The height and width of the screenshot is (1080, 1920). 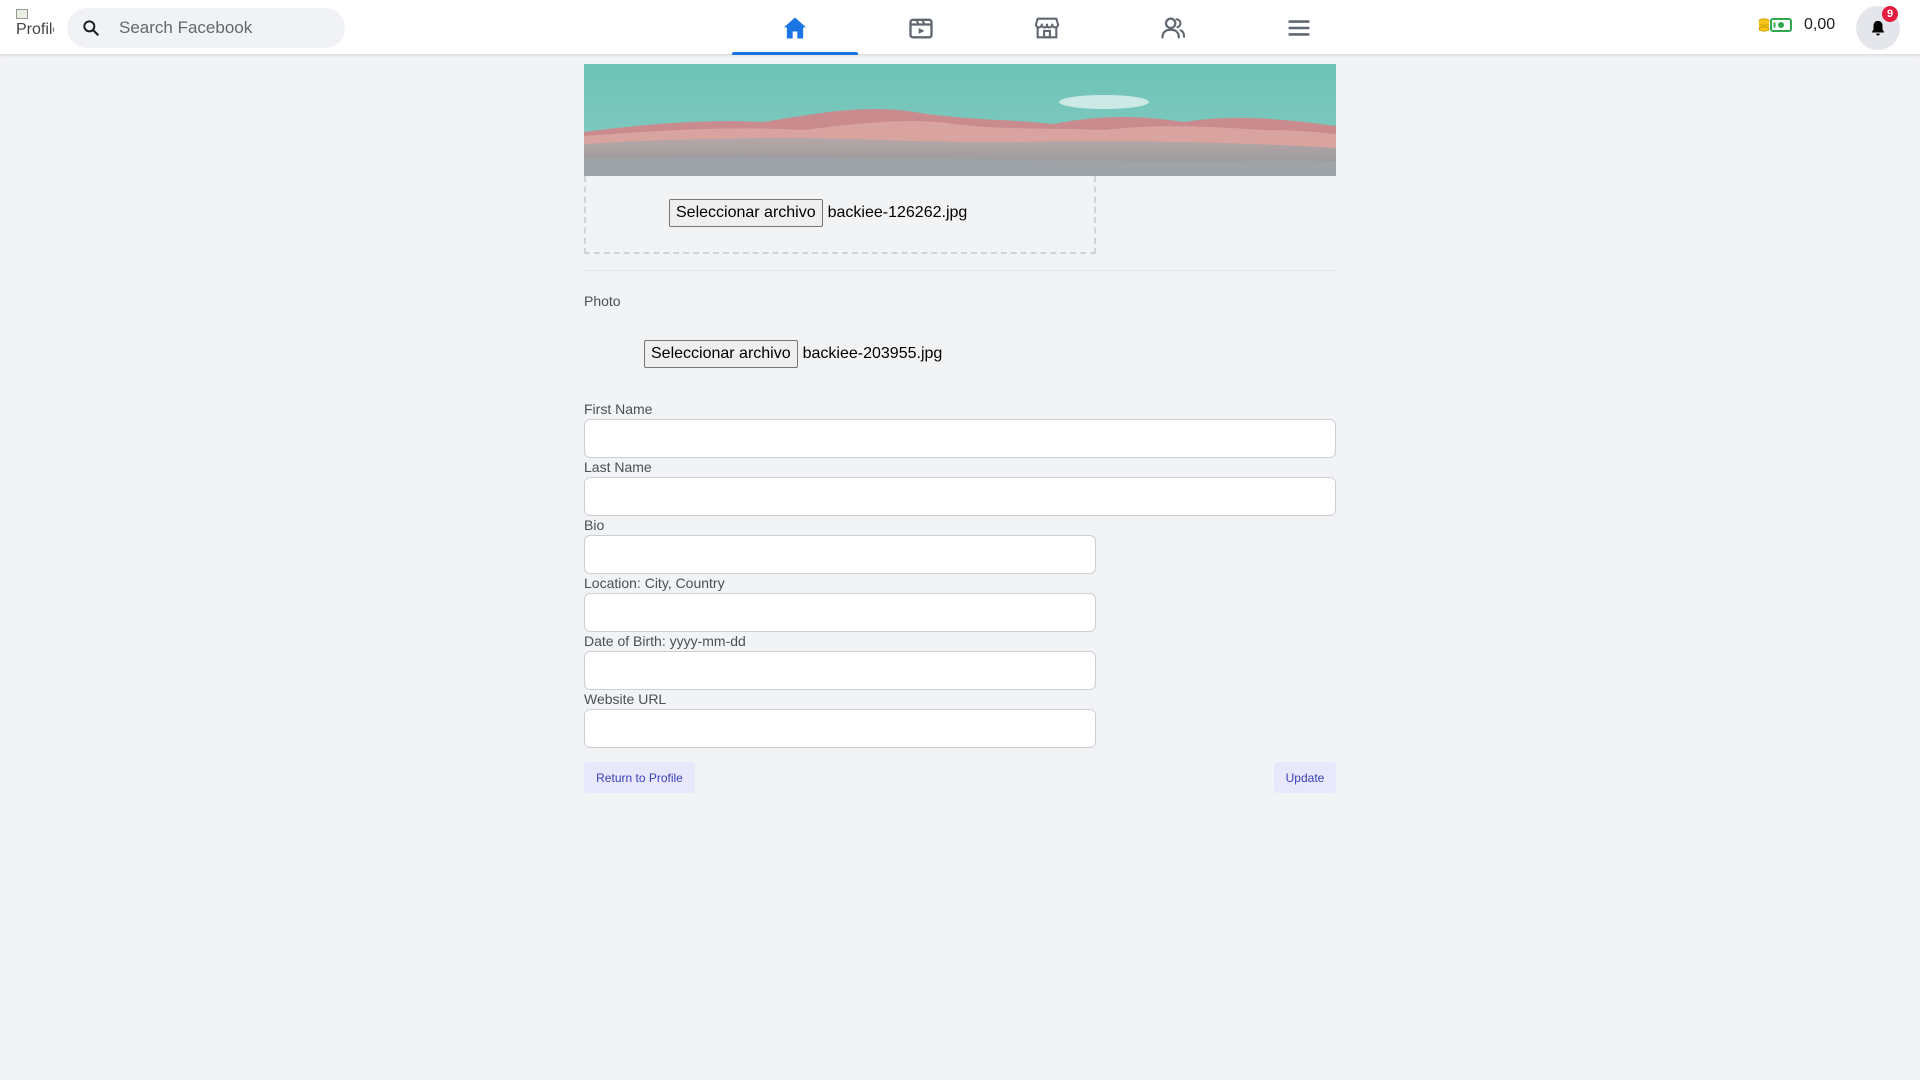 I want to click on tab-friends, so click(x=1173, y=27).